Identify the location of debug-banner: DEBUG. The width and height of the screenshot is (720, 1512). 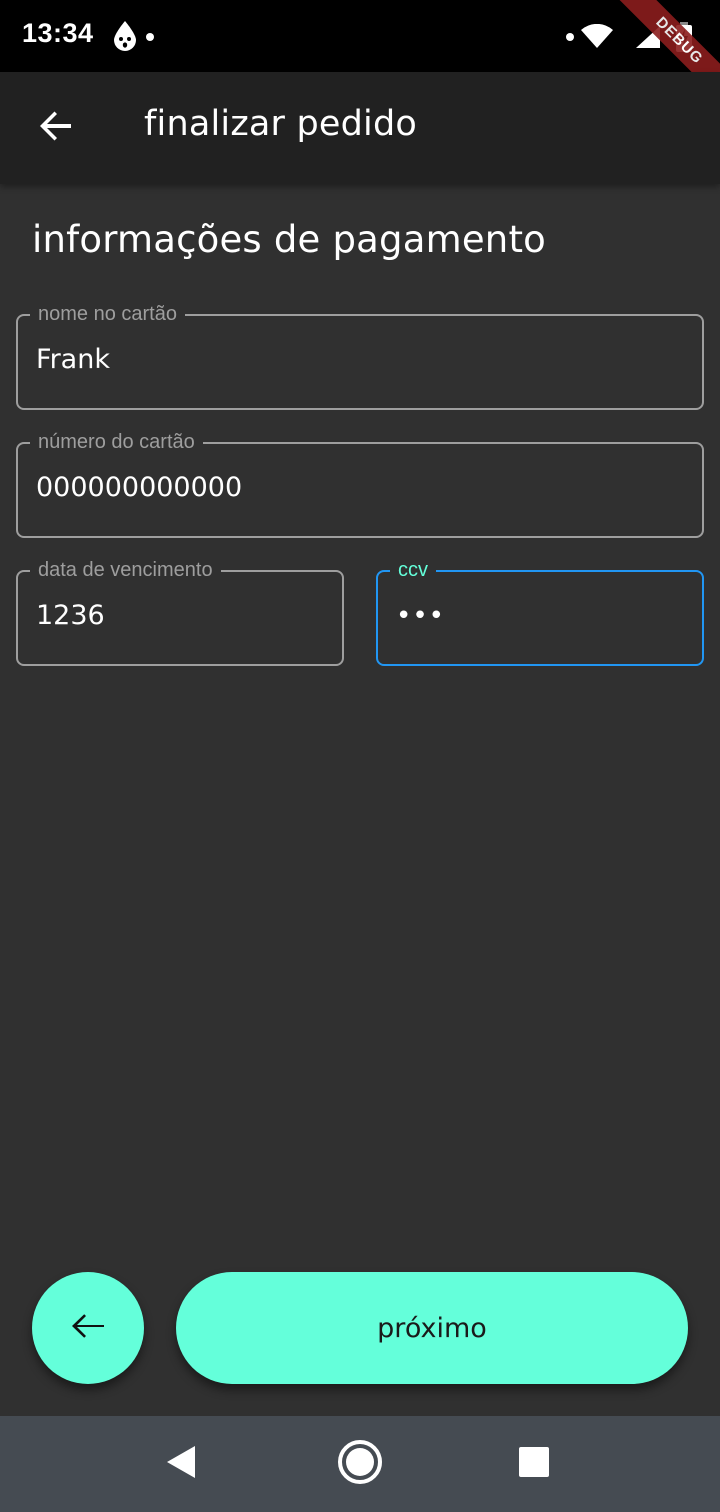
(664, 36).